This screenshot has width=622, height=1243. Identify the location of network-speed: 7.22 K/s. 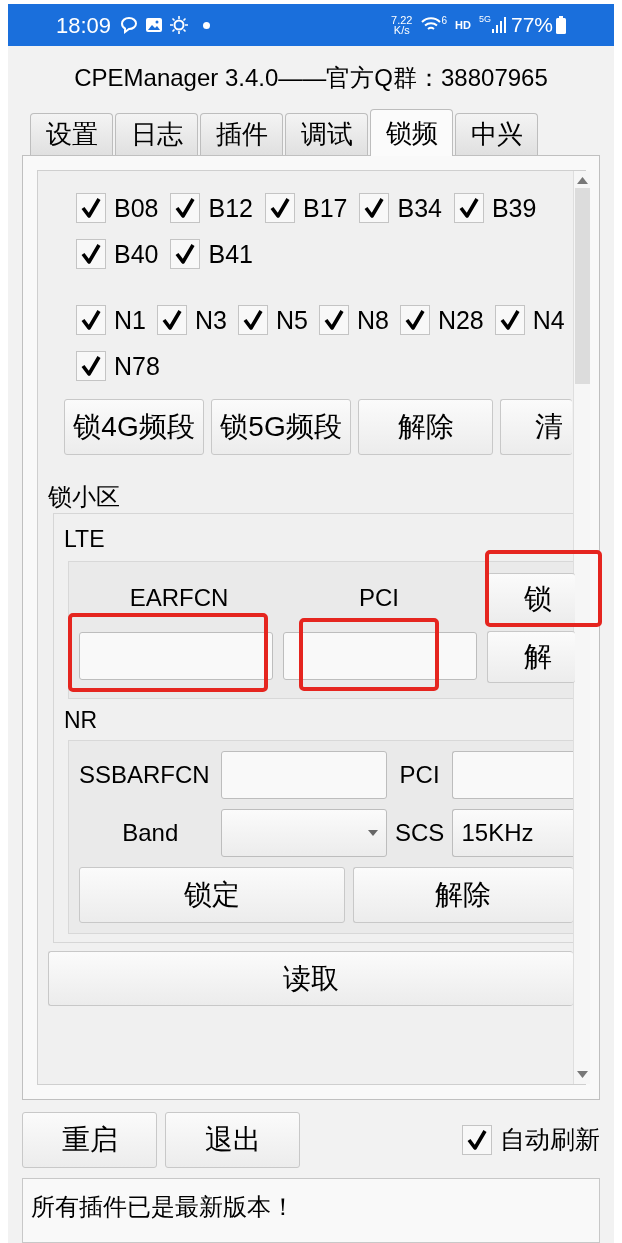
(402, 25).